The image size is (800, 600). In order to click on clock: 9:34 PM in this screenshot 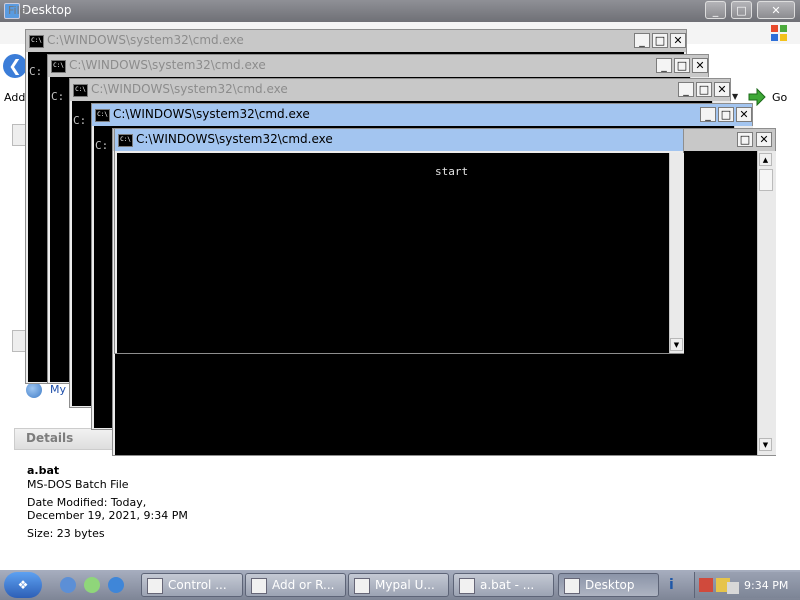, I will do `click(766, 585)`.